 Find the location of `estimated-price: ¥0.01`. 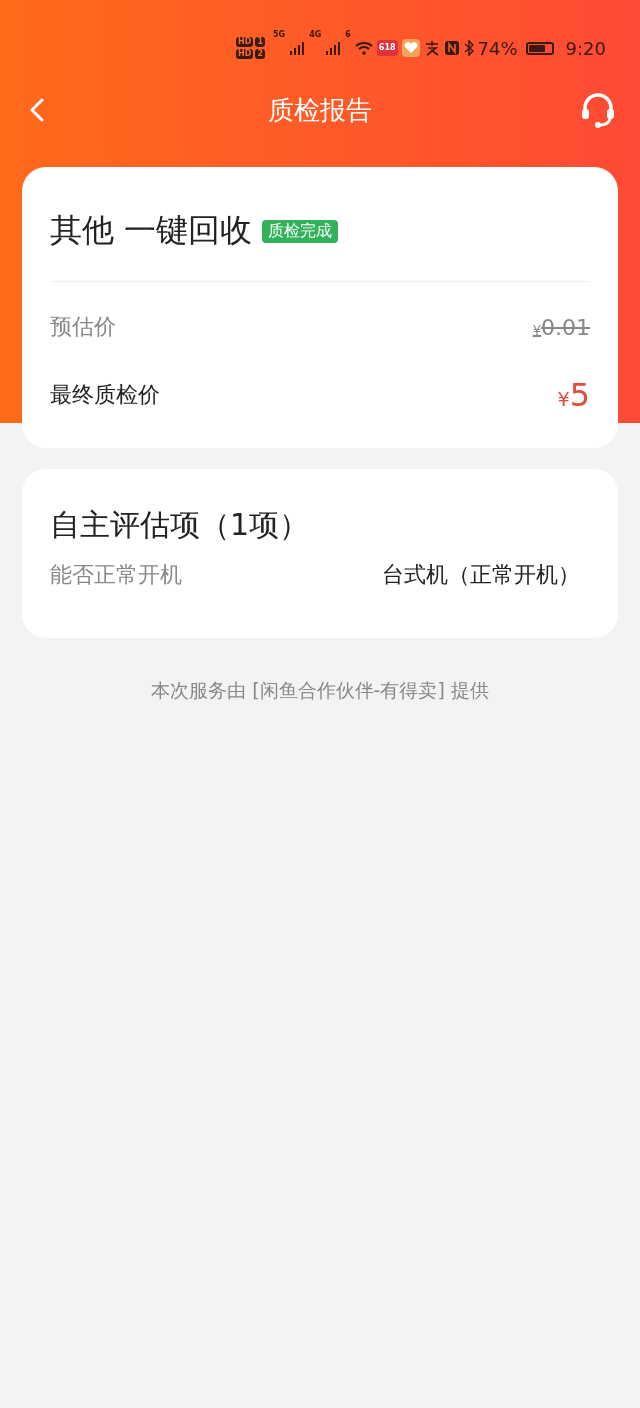

estimated-price: ¥0.01 is located at coordinates (561, 327).